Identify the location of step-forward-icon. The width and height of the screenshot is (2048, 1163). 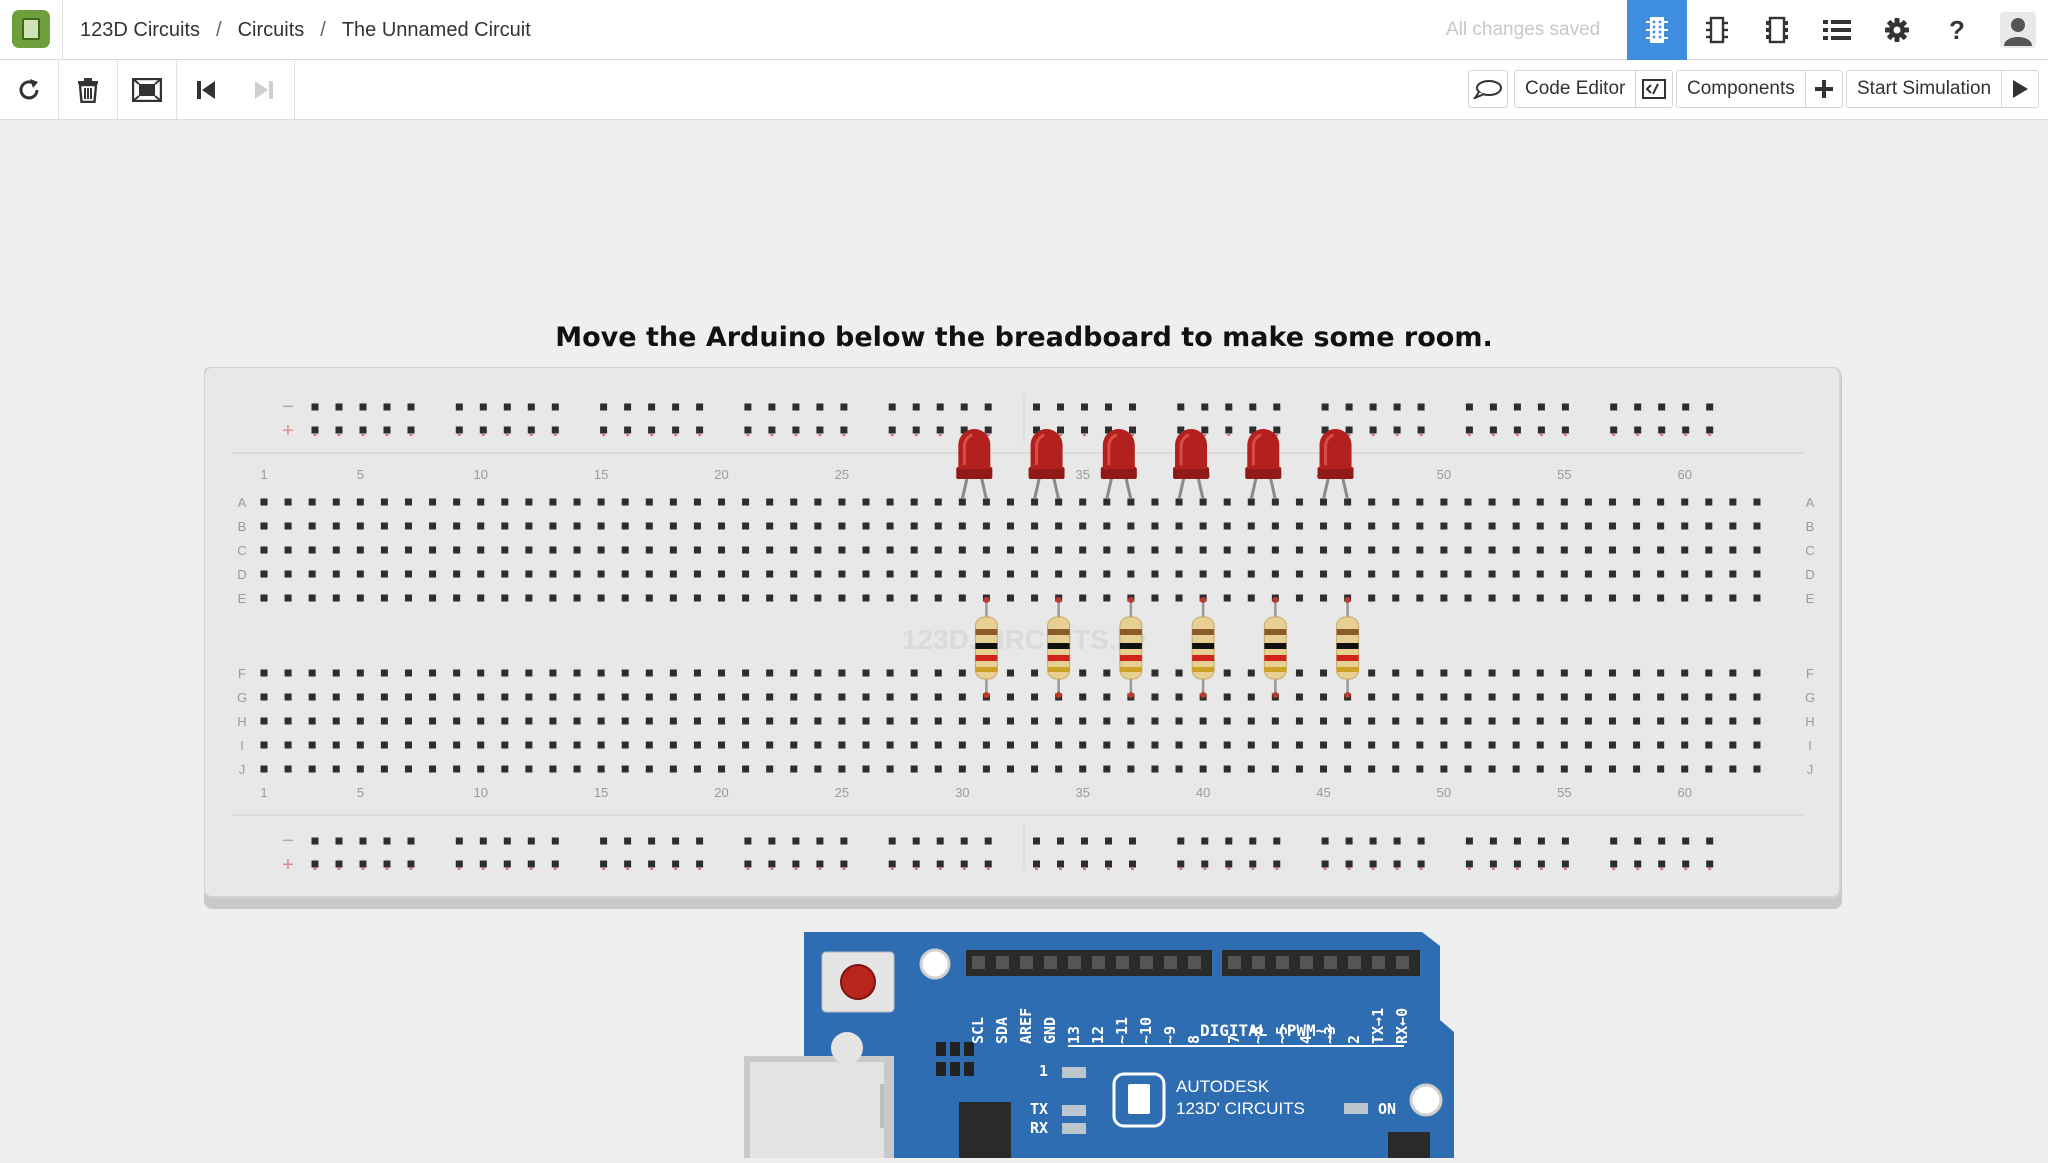
(264, 89).